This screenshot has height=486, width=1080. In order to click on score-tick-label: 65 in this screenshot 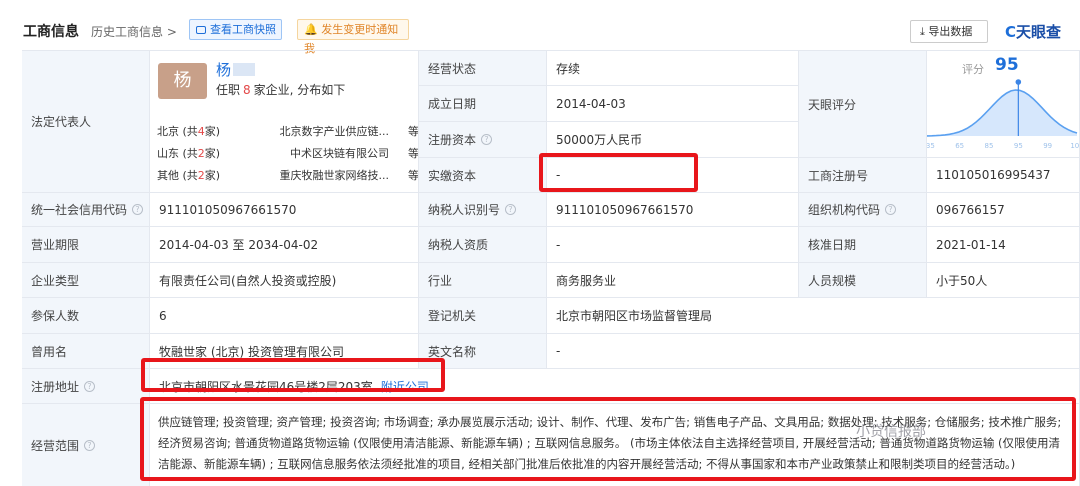, I will do `click(959, 146)`.